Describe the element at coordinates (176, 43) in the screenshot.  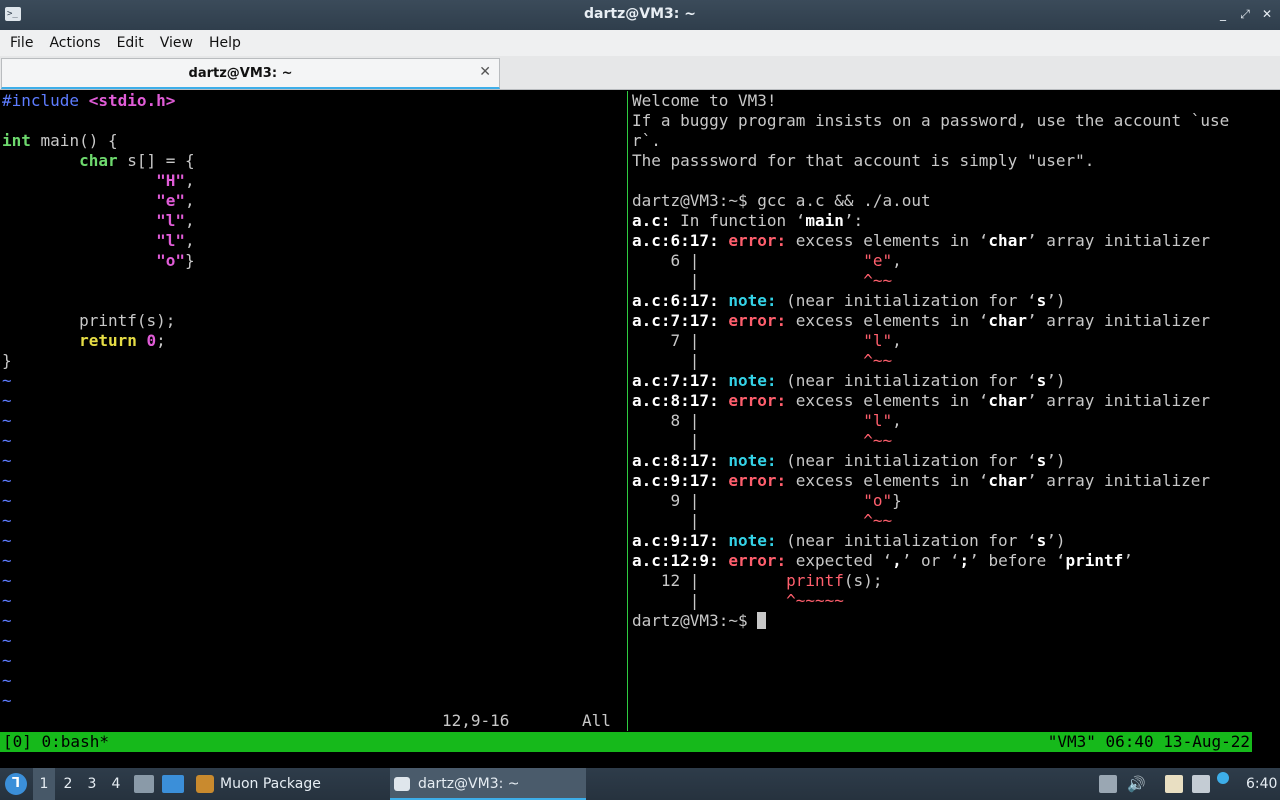
I see `menu-view: View` at that location.